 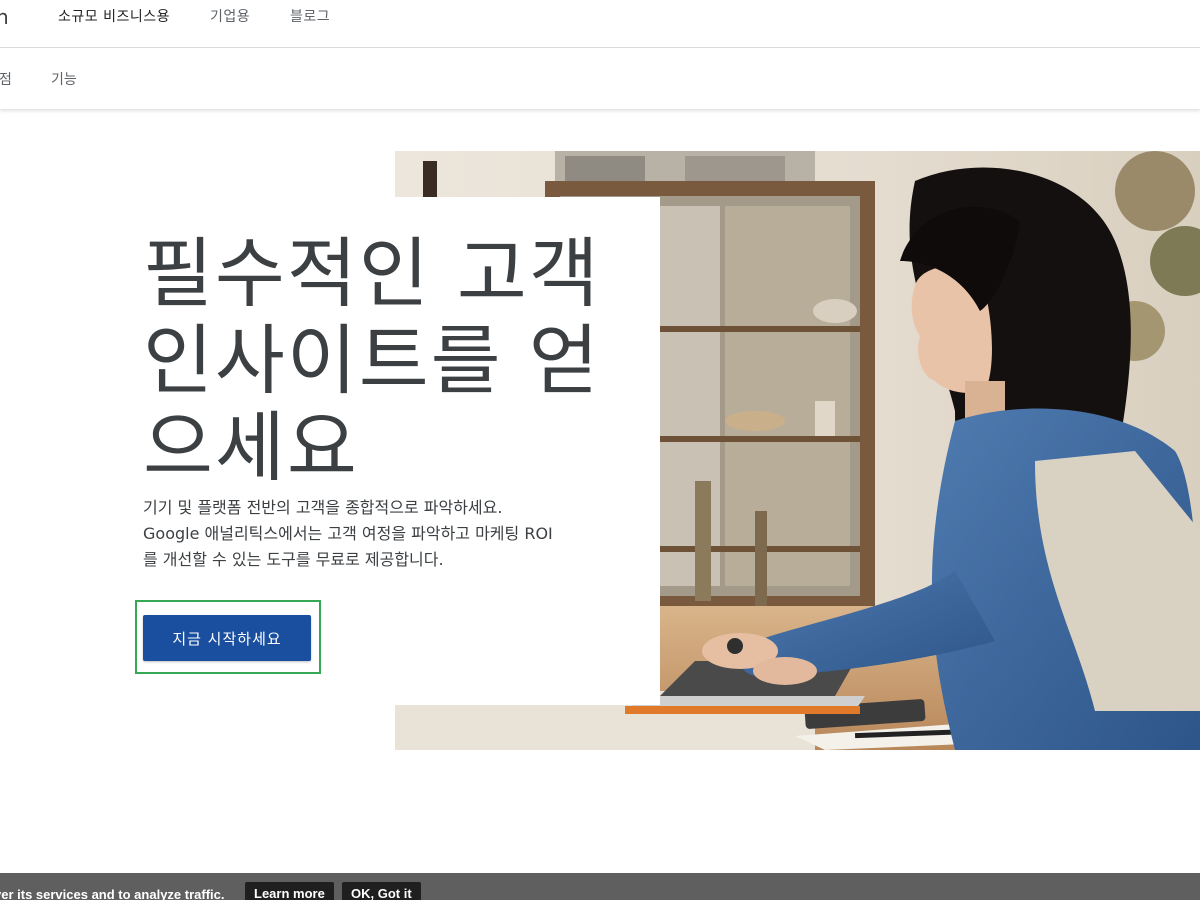 I want to click on sub-navigation: 점 기능, so click(x=600, y=78).